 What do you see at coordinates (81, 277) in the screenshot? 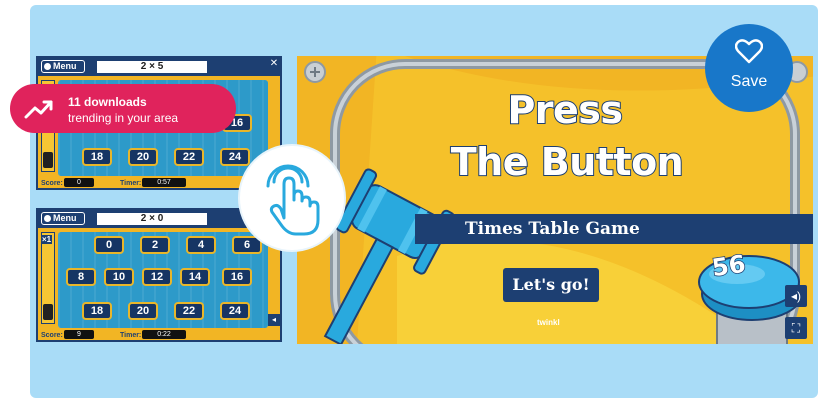
I see `number-button: 8` at bounding box center [81, 277].